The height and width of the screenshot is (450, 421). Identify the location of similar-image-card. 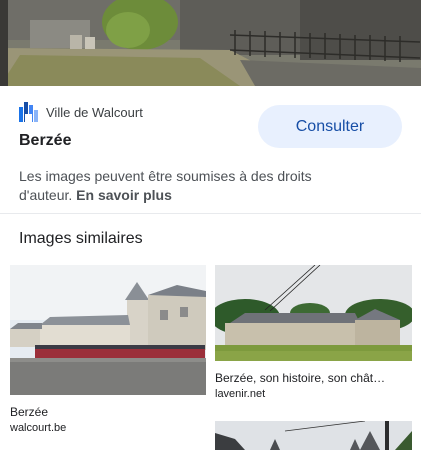
(313, 435).